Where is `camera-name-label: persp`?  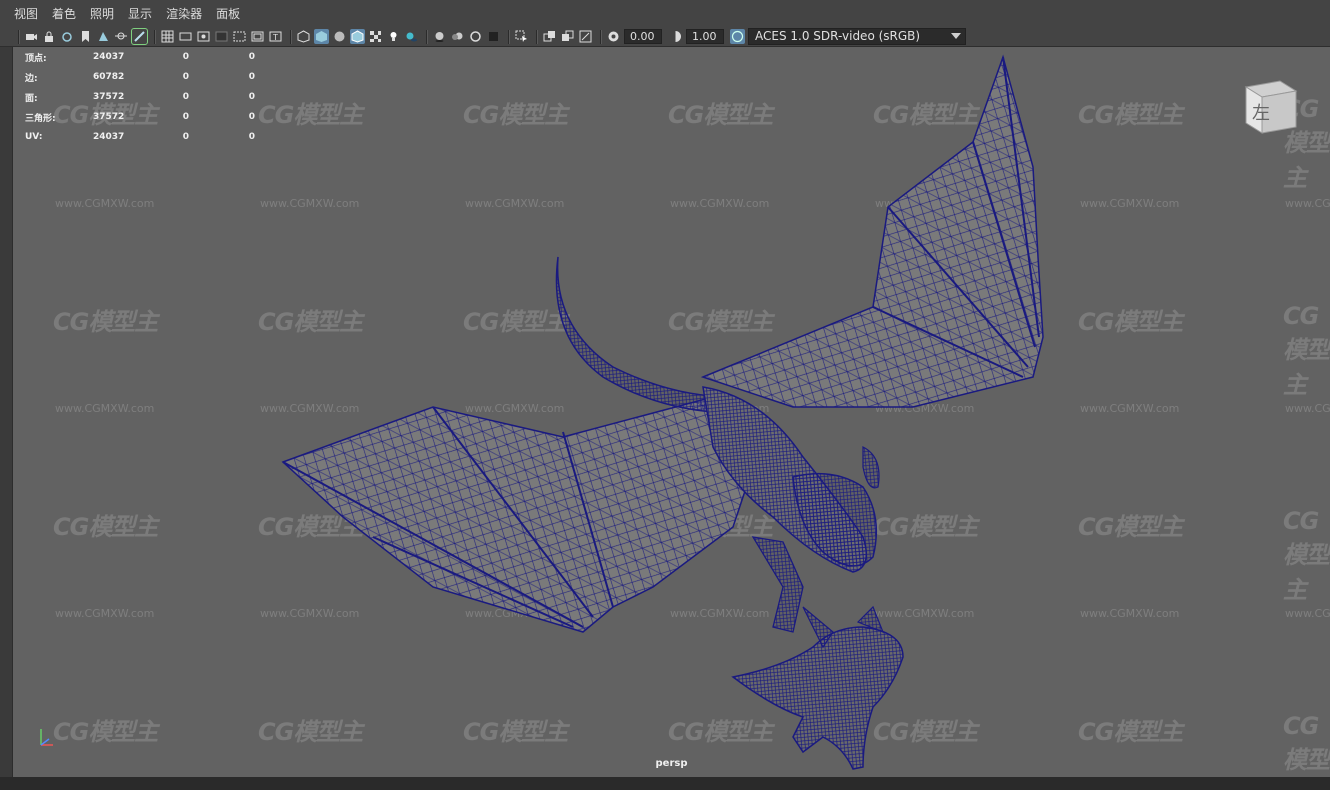
camera-name-label: persp is located at coordinates (671, 763).